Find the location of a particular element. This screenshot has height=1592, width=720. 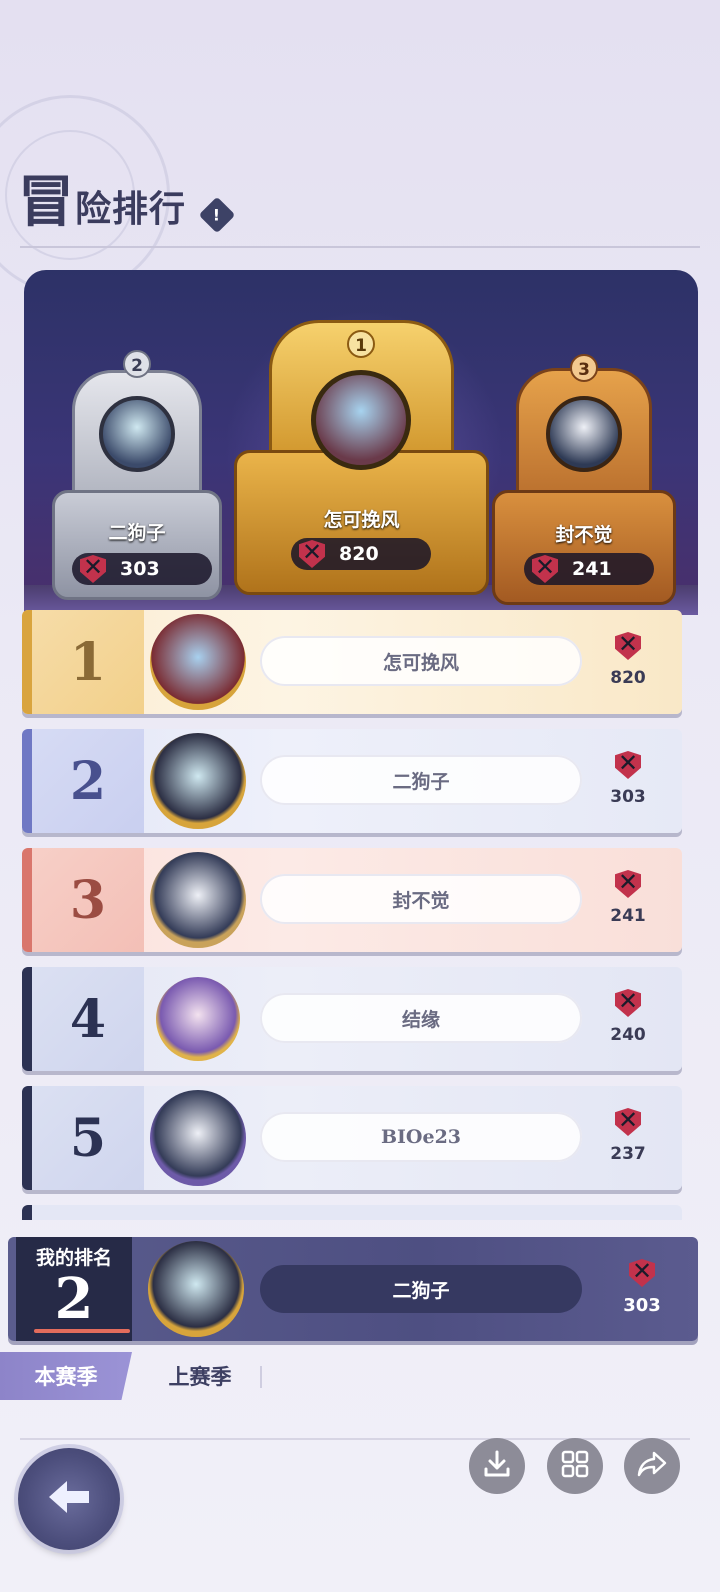

my-rank-card: 我的排名 2 二狗子 303 is located at coordinates (353, 1289).